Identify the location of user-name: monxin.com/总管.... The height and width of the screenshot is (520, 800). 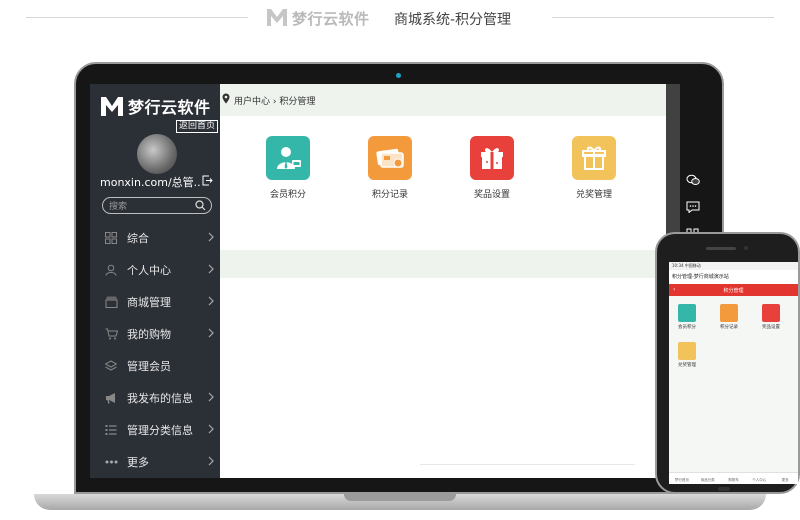
(150, 182).